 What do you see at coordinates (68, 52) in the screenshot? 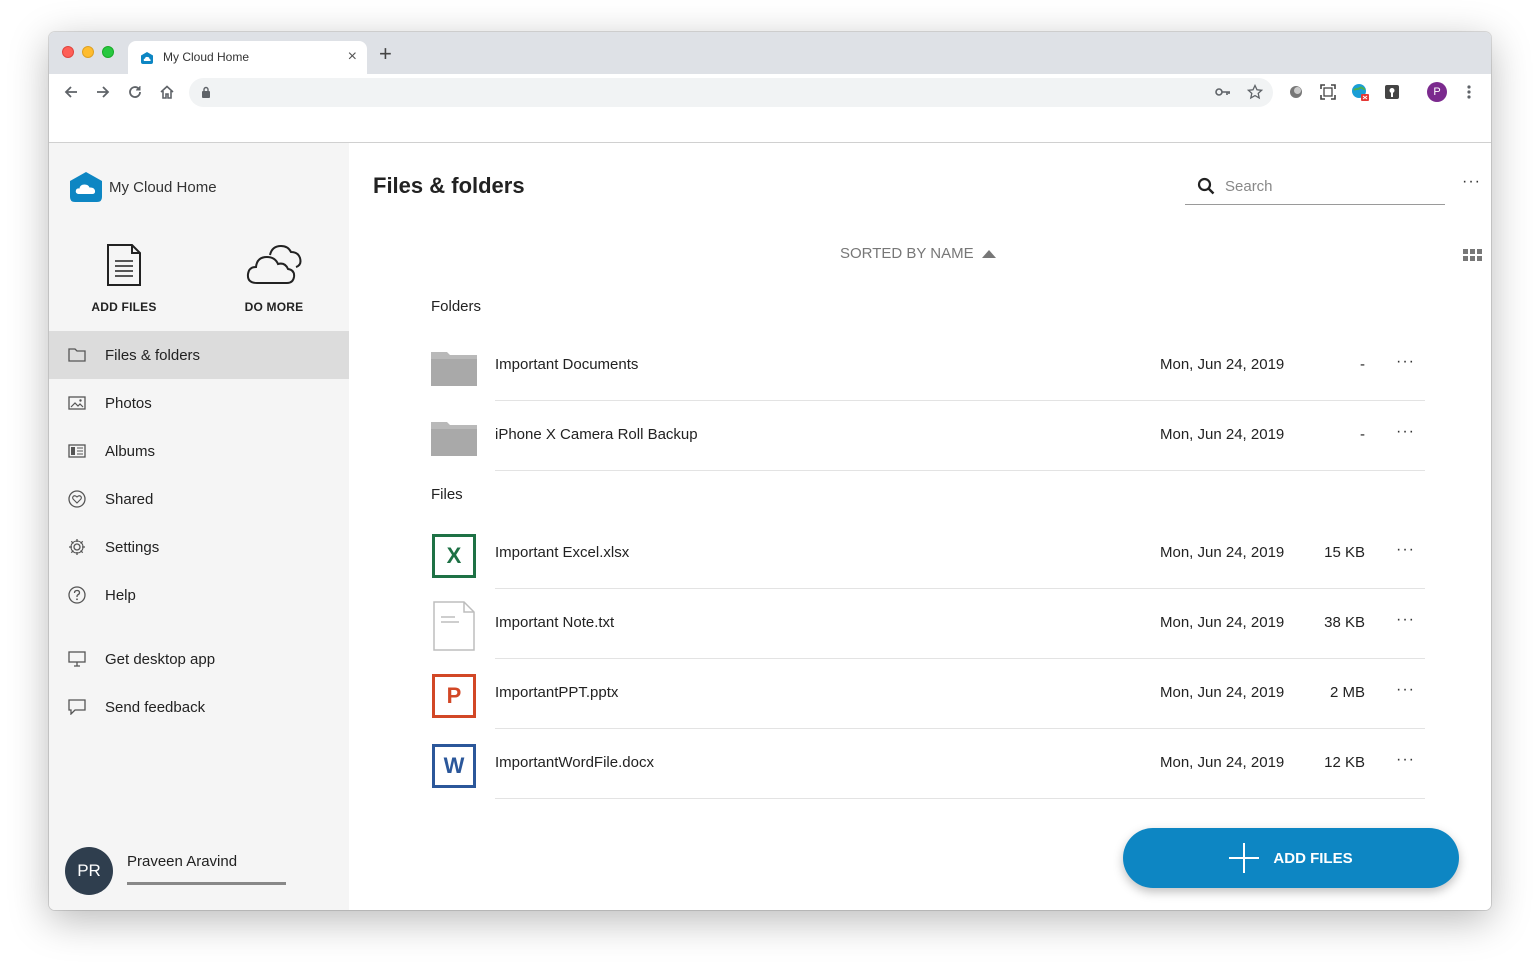
I see `close-window-button` at bounding box center [68, 52].